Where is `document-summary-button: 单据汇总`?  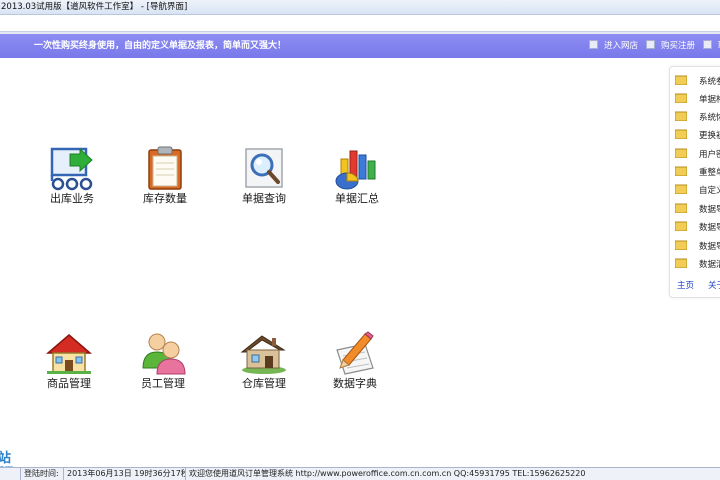
document-summary-button: 单据汇总 is located at coordinates (357, 175).